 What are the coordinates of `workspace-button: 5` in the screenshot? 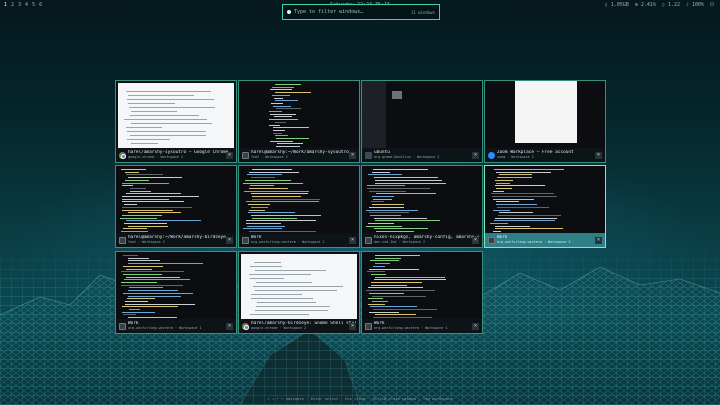 It's located at (33, 5).